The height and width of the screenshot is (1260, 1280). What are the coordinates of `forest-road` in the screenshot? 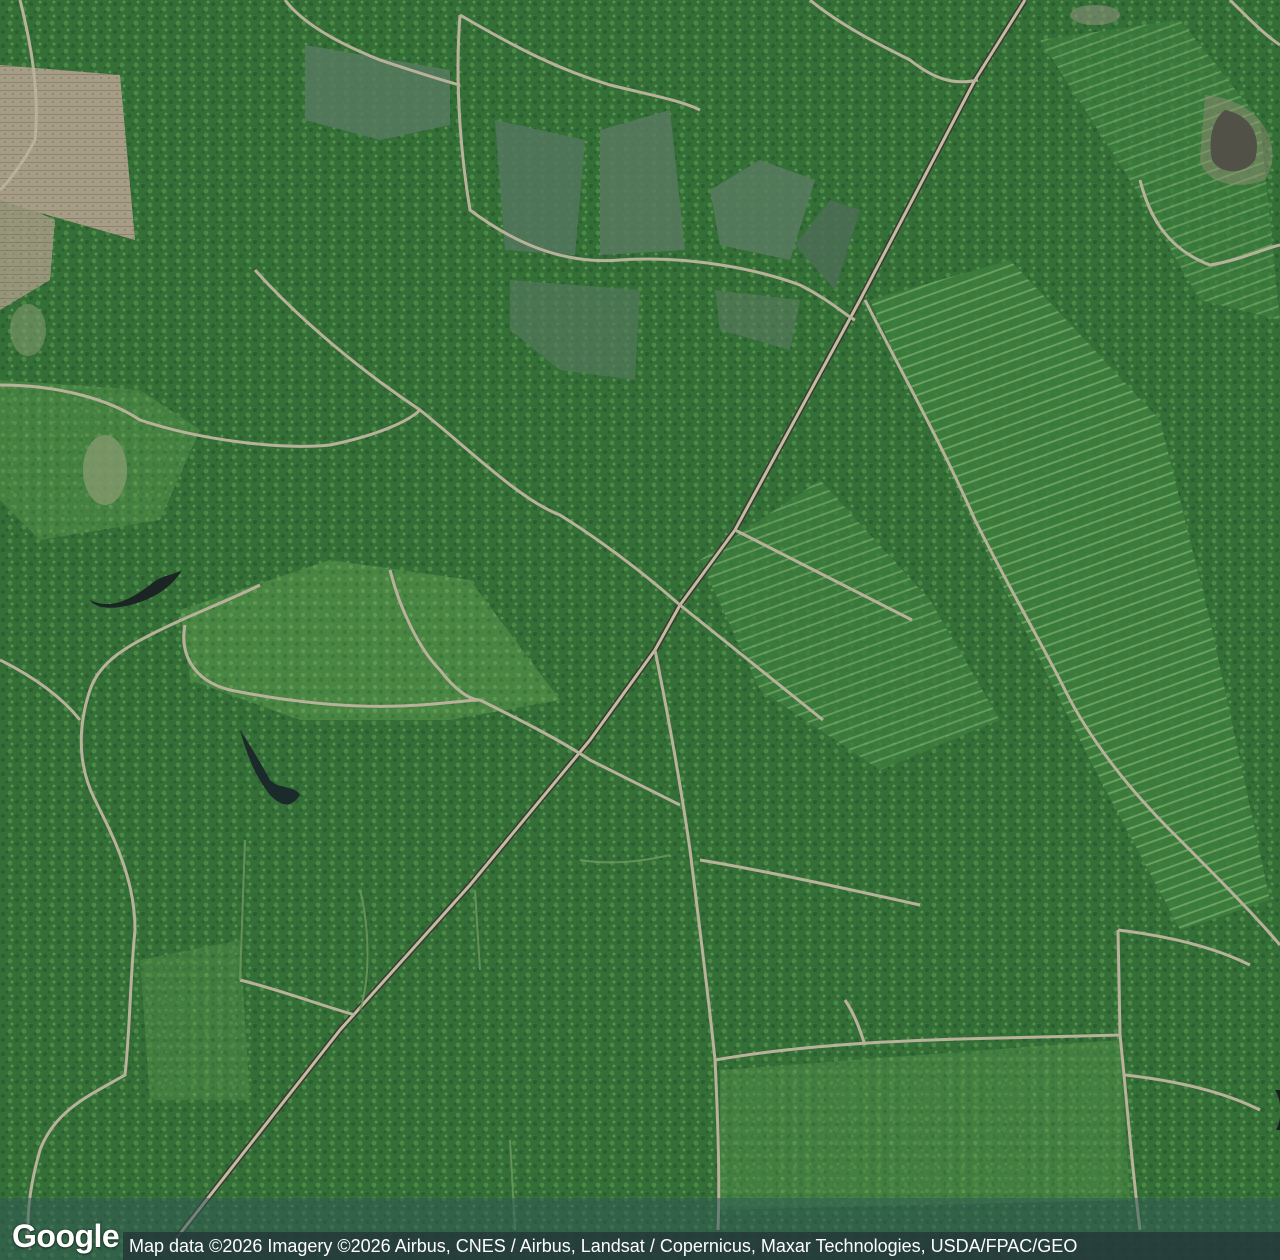 It's located at (1119, 982).